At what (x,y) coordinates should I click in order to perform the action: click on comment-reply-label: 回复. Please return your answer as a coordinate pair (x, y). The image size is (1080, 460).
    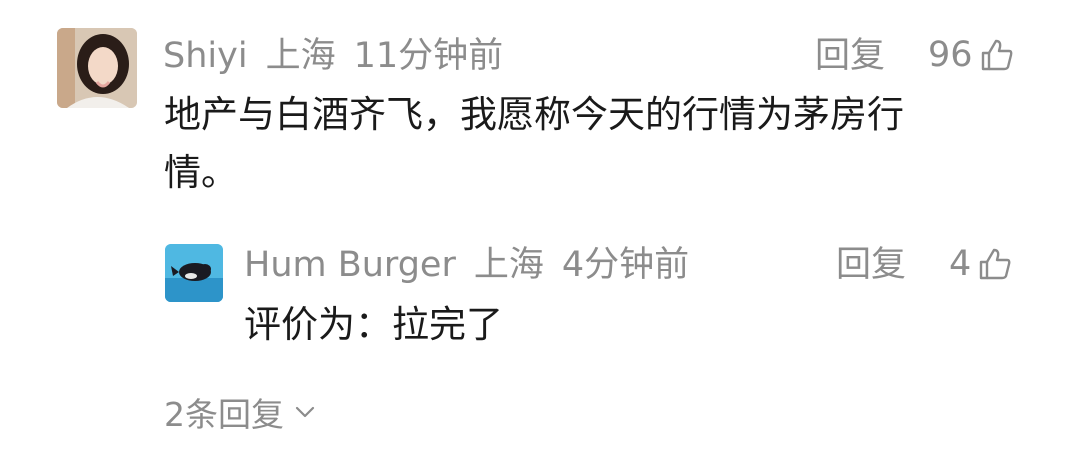
    Looking at the image, I should click on (850, 56).